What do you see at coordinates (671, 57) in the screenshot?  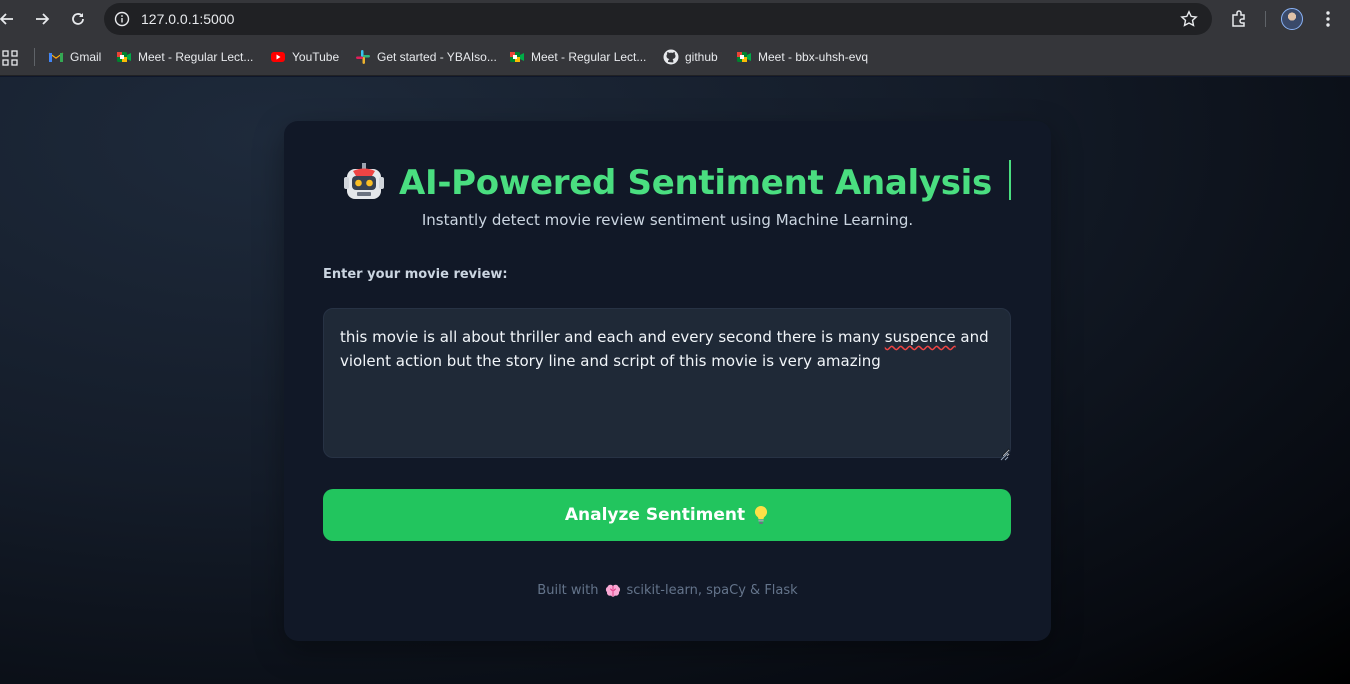 I see `github-icon` at bounding box center [671, 57].